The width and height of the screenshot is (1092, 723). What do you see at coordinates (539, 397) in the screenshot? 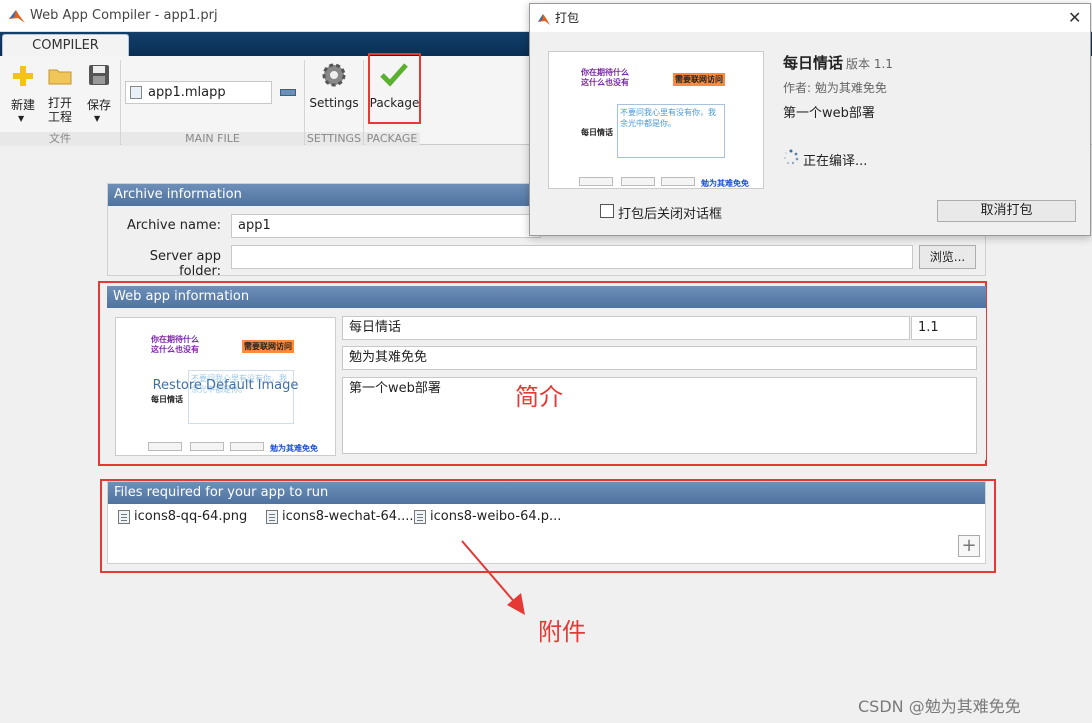
I see `annotation-intro: 简介` at bounding box center [539, 397].